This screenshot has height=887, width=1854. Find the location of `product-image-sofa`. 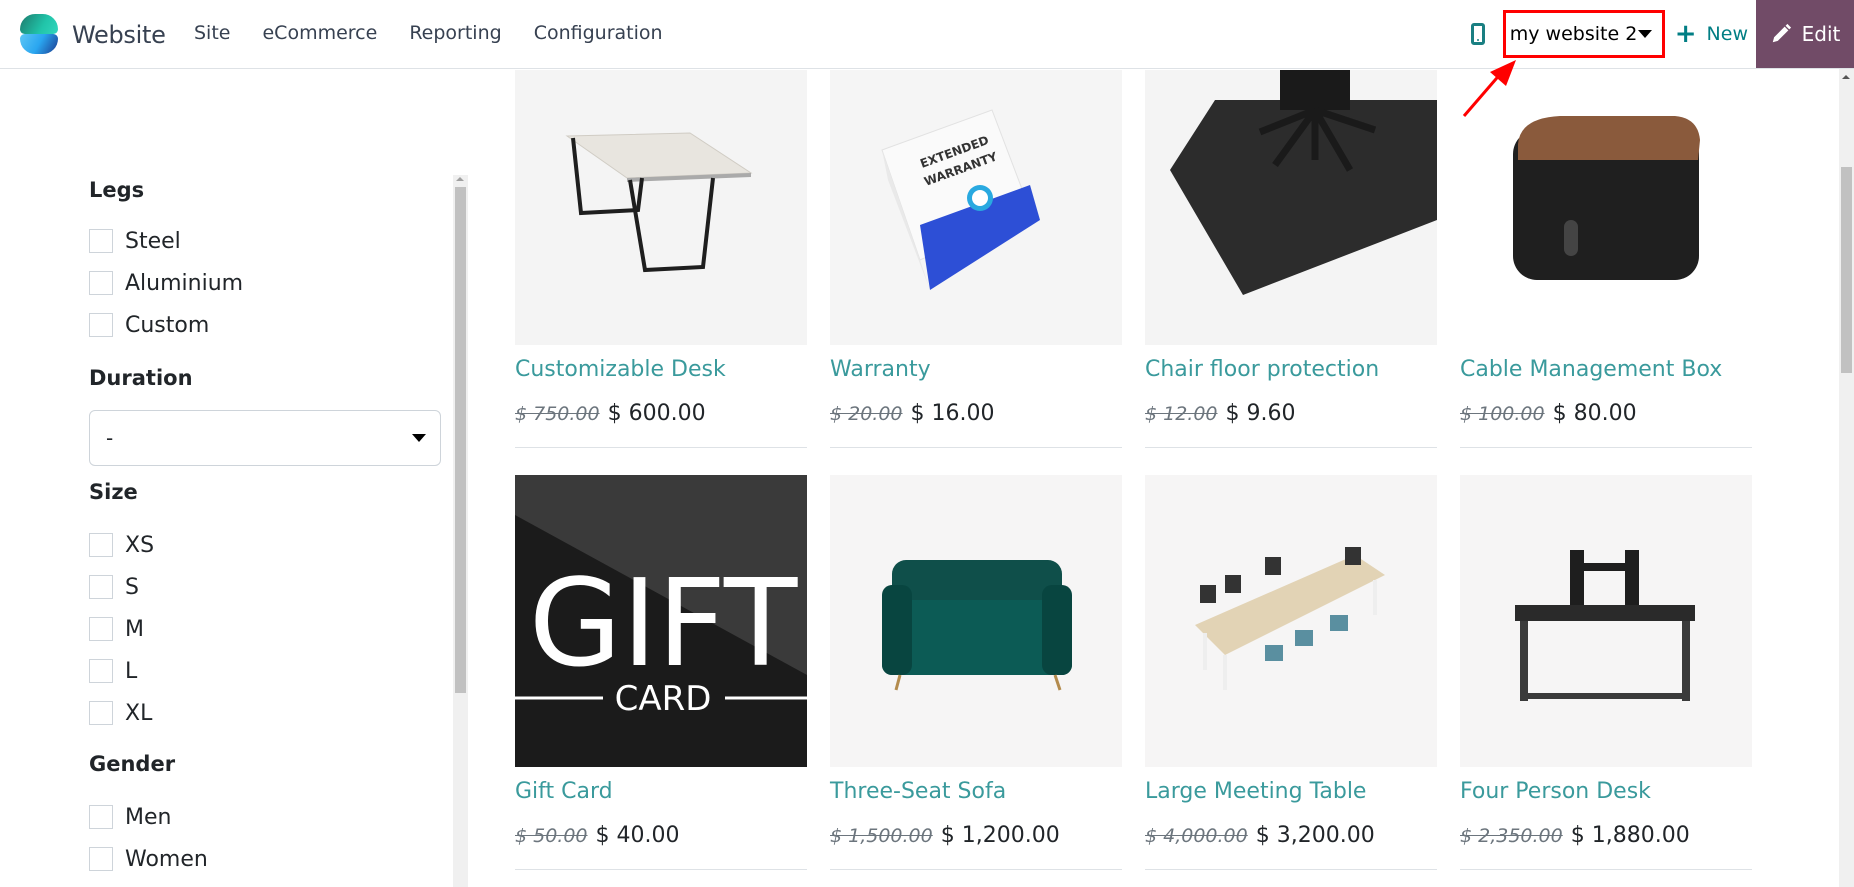

product-image-sofa is located at coordinates (976, 621).